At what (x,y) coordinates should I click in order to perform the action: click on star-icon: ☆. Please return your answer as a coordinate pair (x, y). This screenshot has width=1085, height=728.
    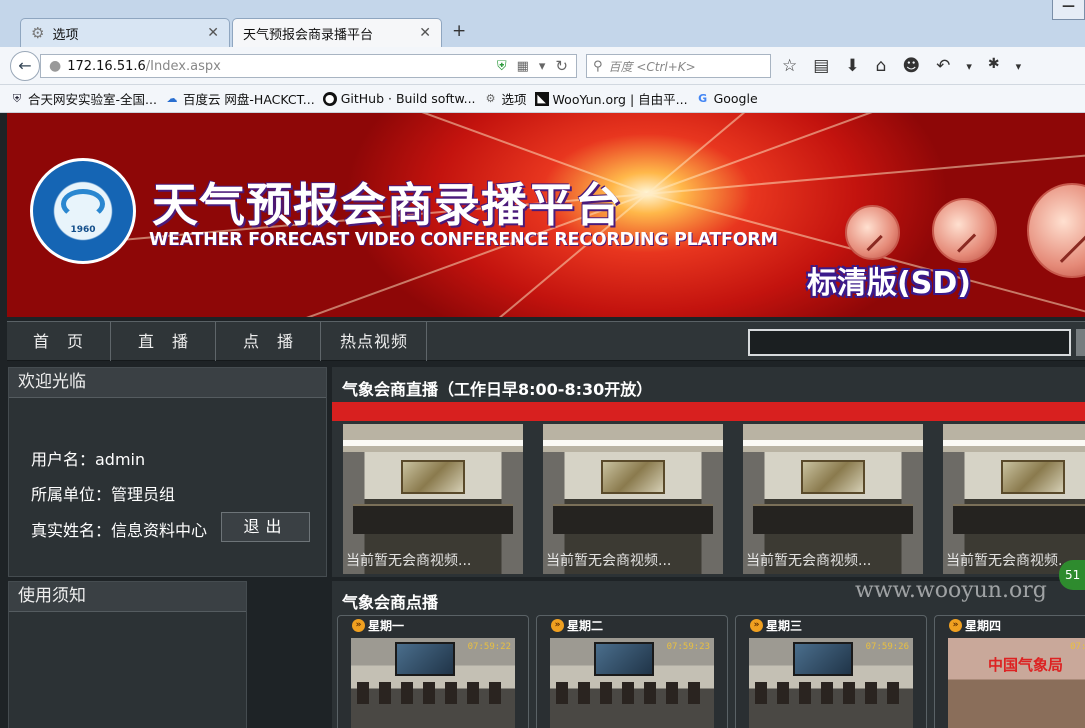
    Looking at the image, I should click on (789, 66).